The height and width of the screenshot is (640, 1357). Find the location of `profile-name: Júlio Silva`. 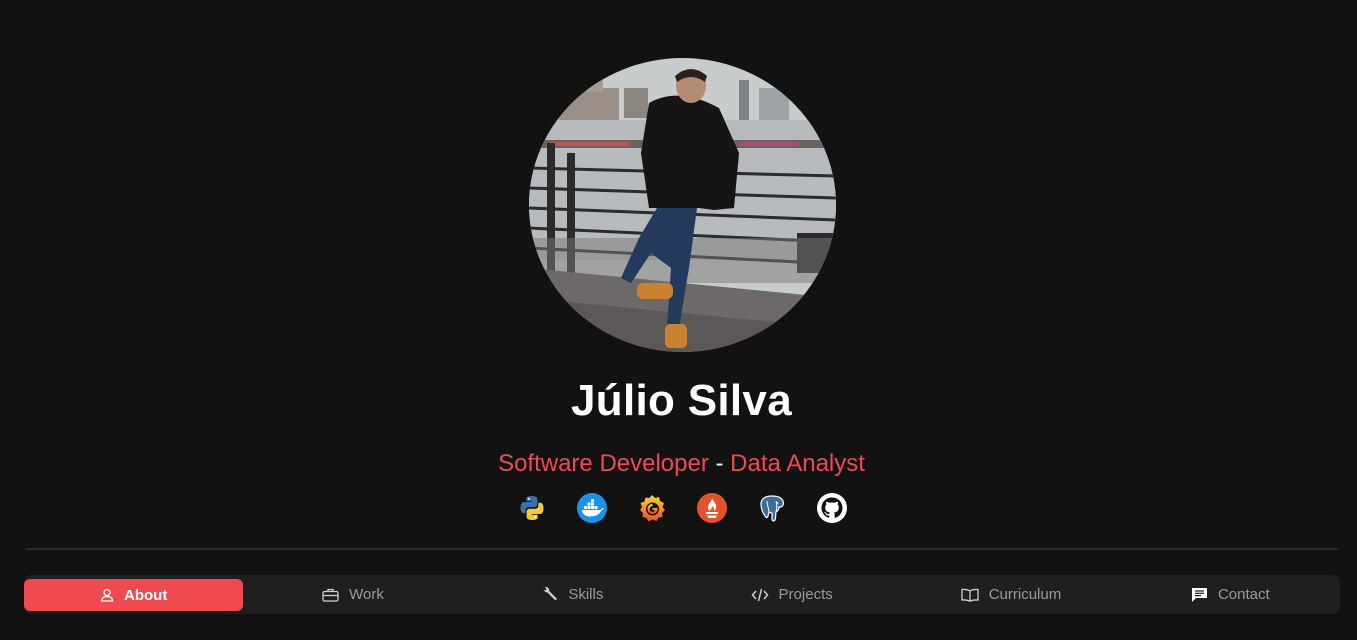

profile-name: Júlio Silva is located at coordinates (681, 400).